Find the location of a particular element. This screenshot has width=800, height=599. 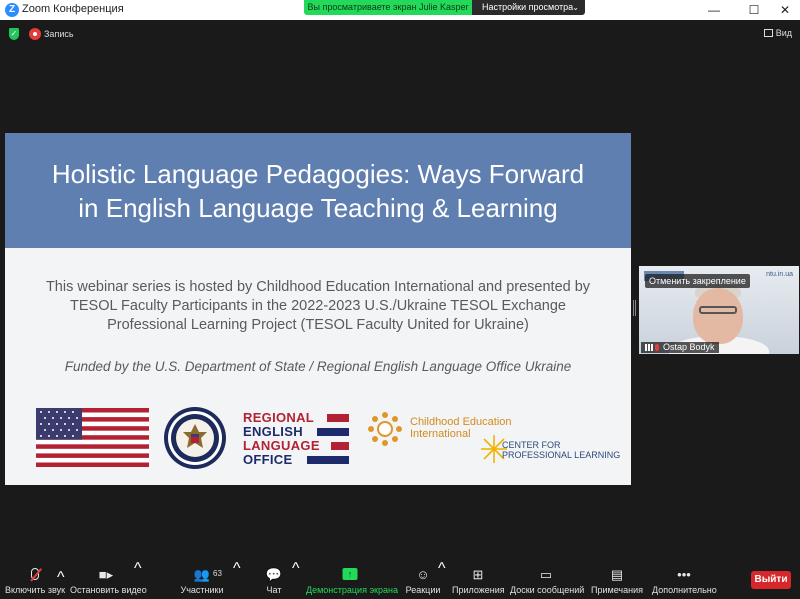

notes-icon: ▤ is located at coordinates (617, 574).